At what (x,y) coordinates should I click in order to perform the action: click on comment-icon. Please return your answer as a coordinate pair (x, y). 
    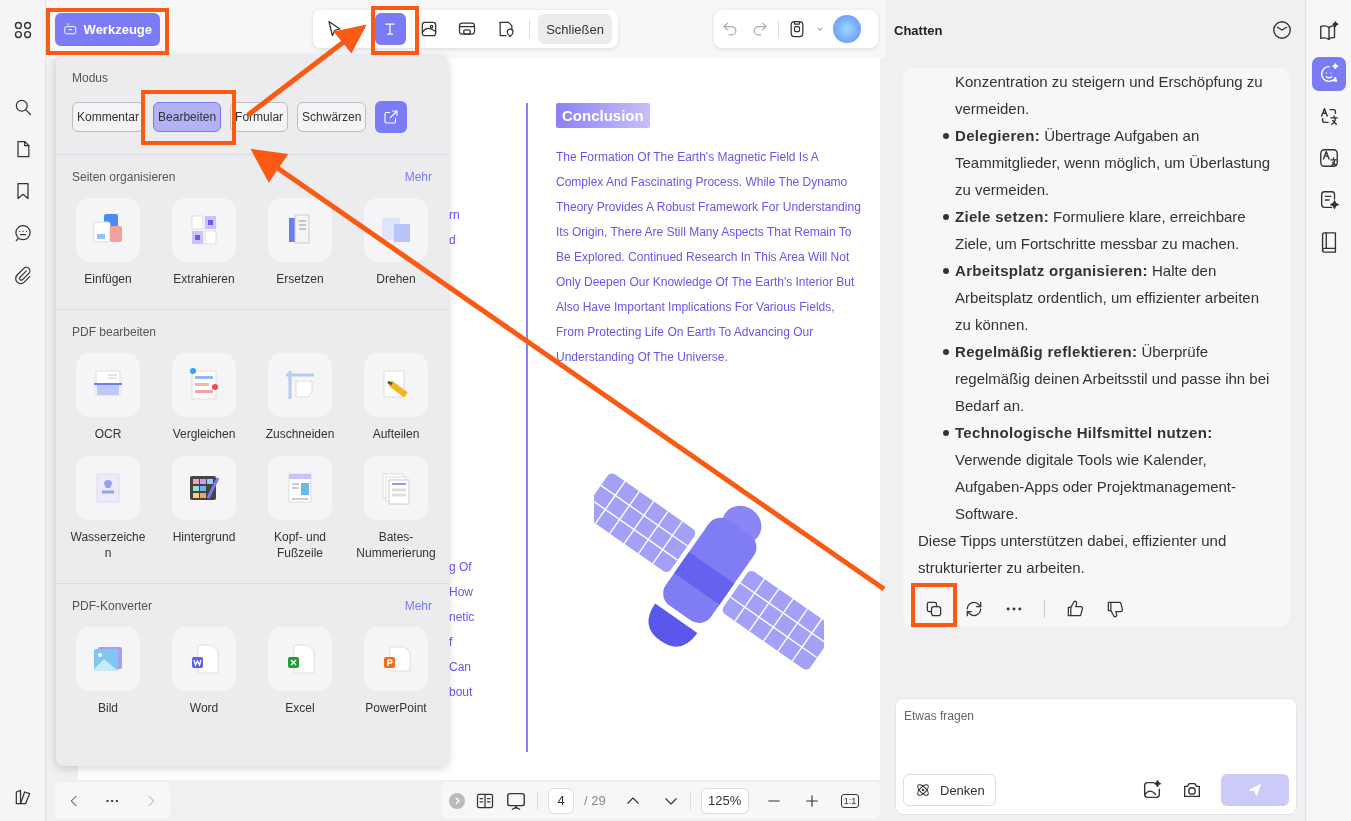
    Looking at the image, I should click on (22, 233).